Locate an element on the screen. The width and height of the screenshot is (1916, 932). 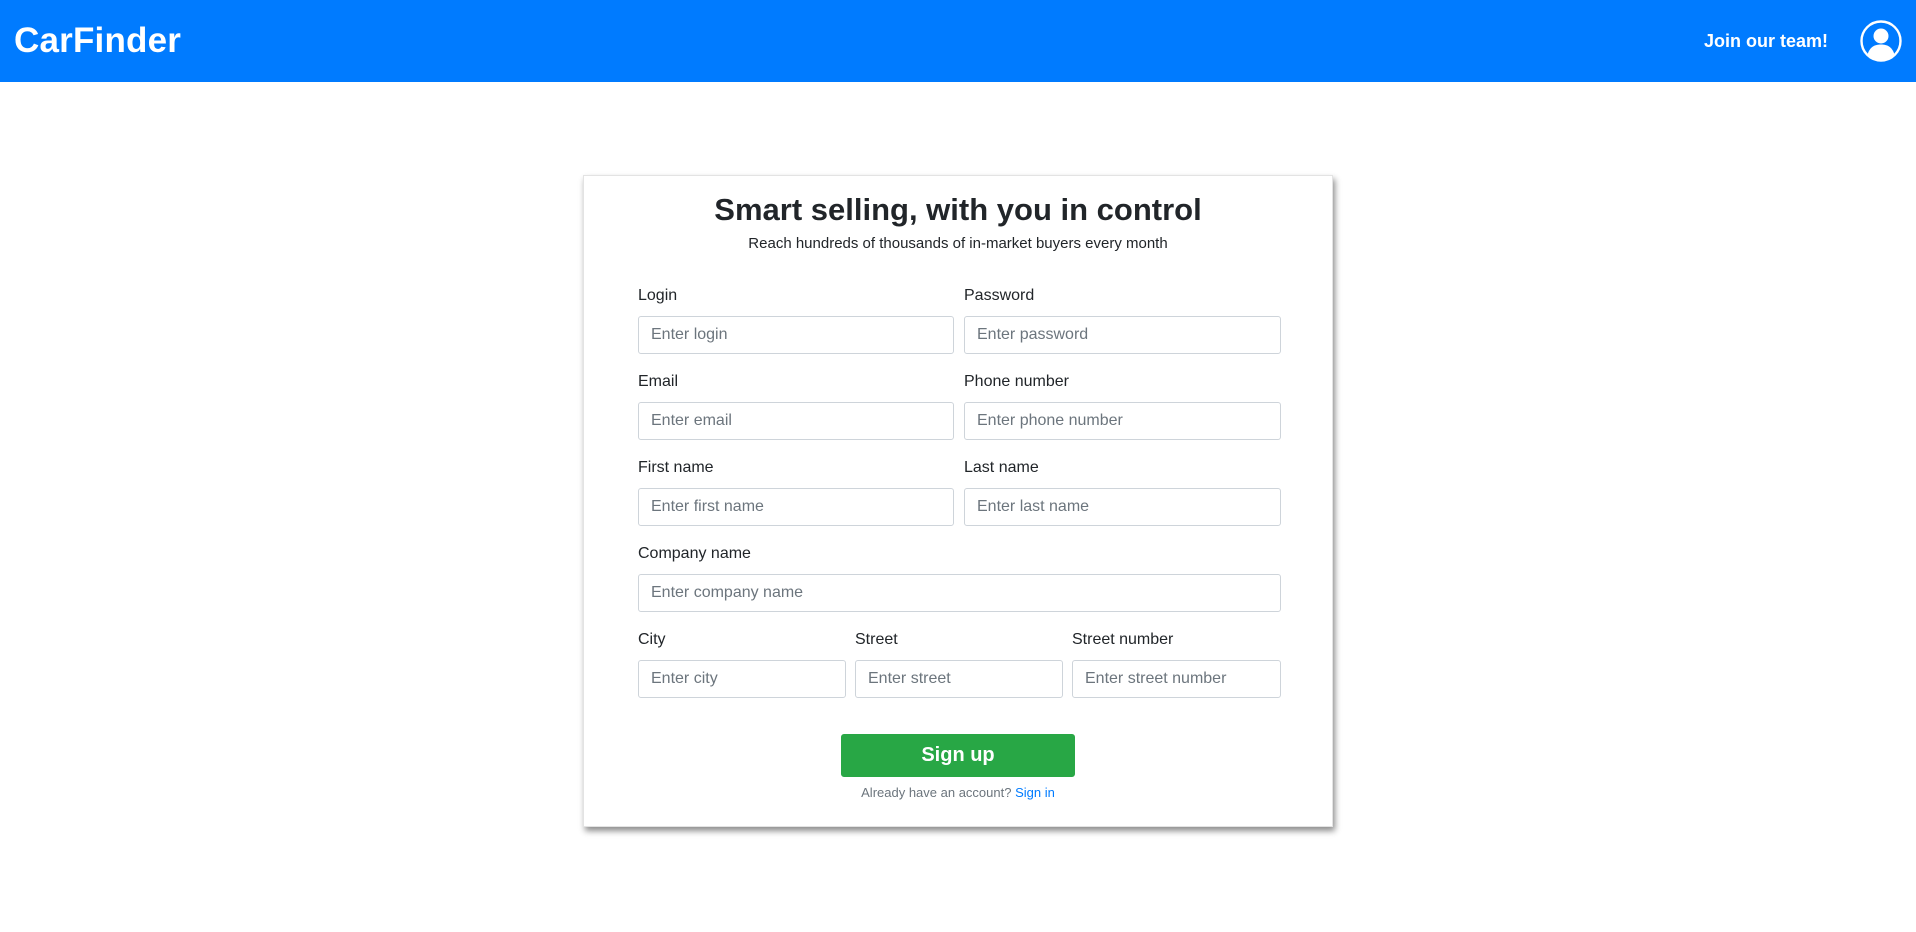
navbar-right: Join our team! is located at coordinates (1803, 41).